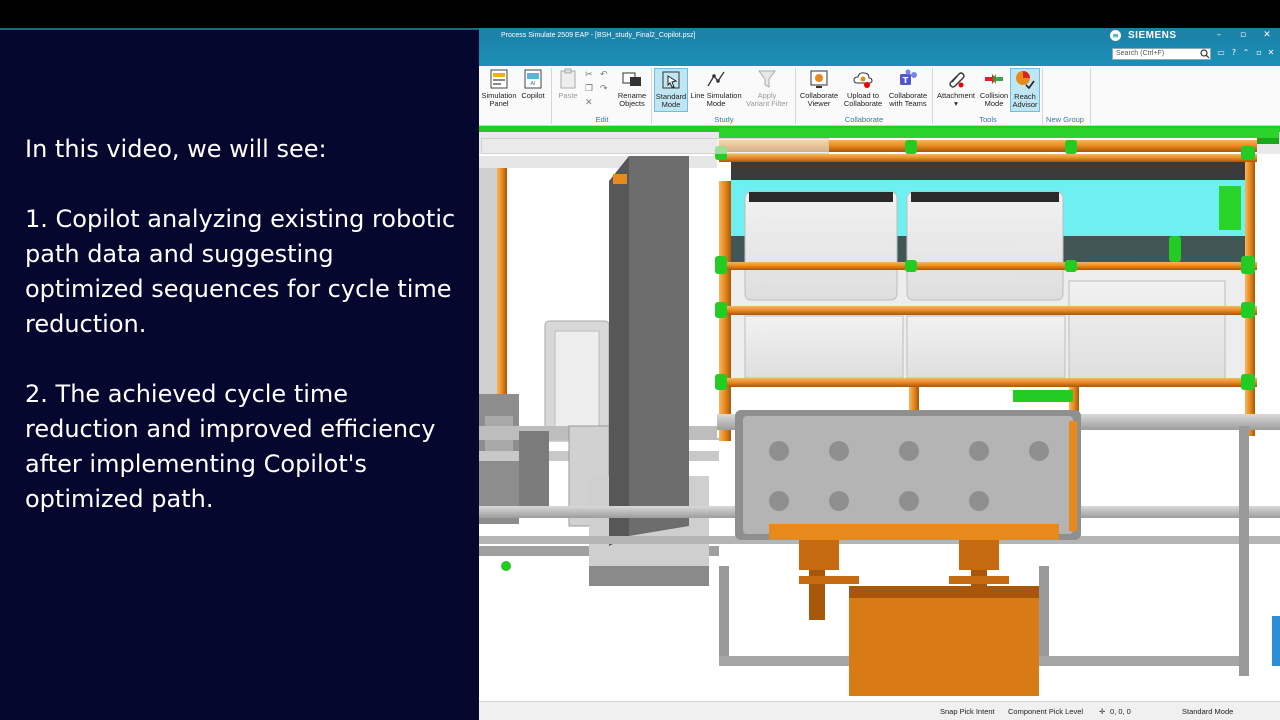 The width and height of the screenshot is (1280, 720). I want to click on svg-text: T, so click(906, 80).